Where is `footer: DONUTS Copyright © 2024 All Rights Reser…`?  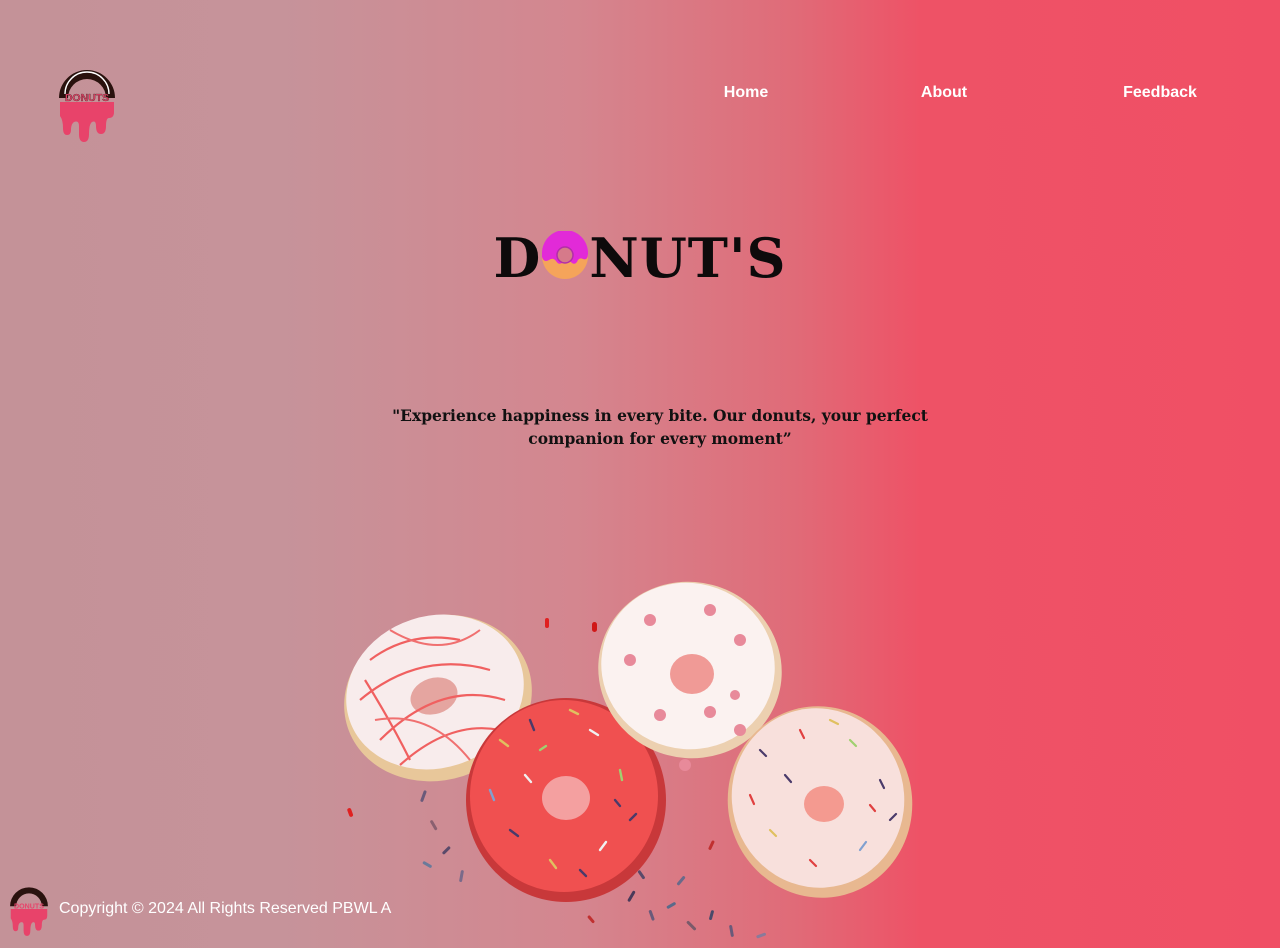 footer: DONUTS Copyright © 2024 All Rights Reser… is located at coordinates (199, 911).